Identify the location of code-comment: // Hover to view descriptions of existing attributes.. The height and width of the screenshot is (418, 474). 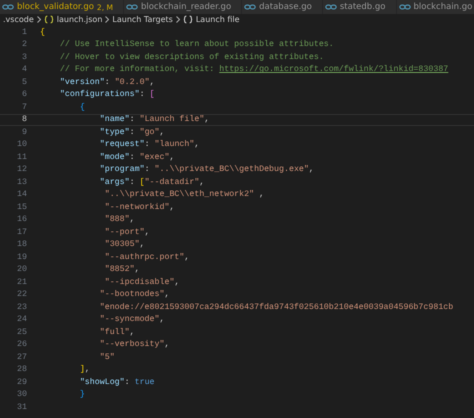
(191, 57).